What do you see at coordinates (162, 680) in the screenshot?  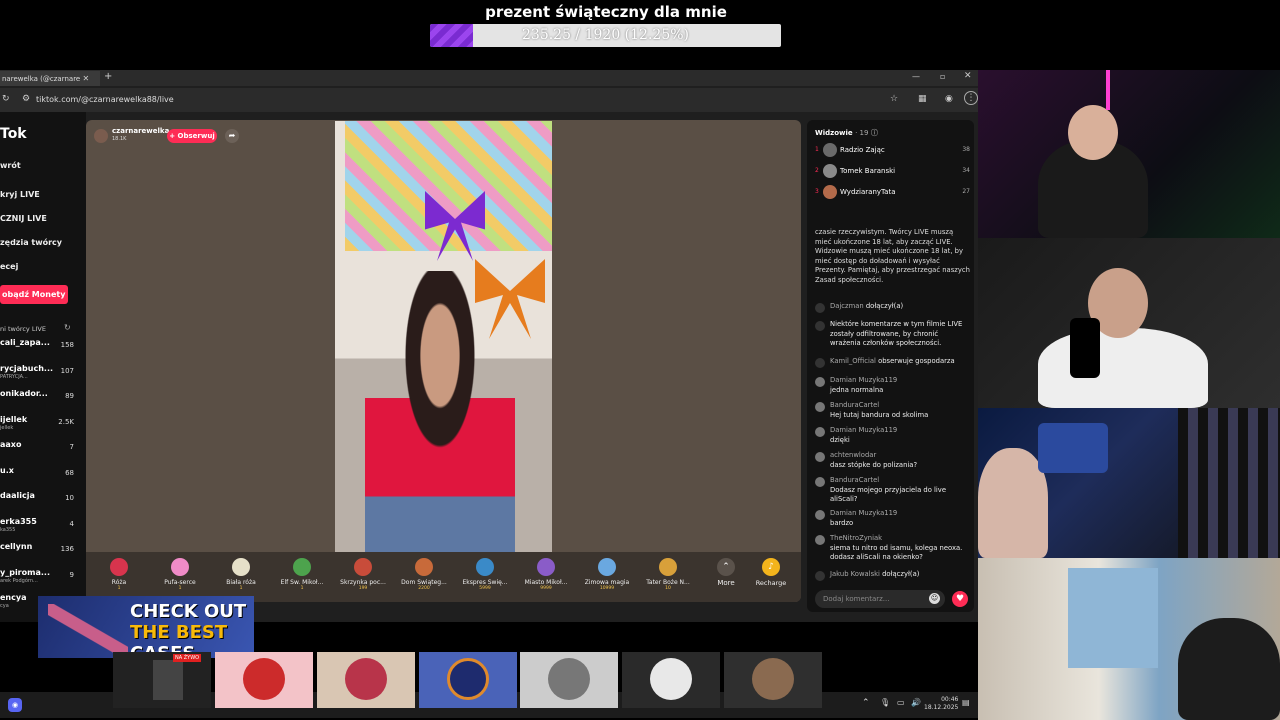 I see `thumbnail-1: NA ŻYWO` at bounding box center [162, 680].